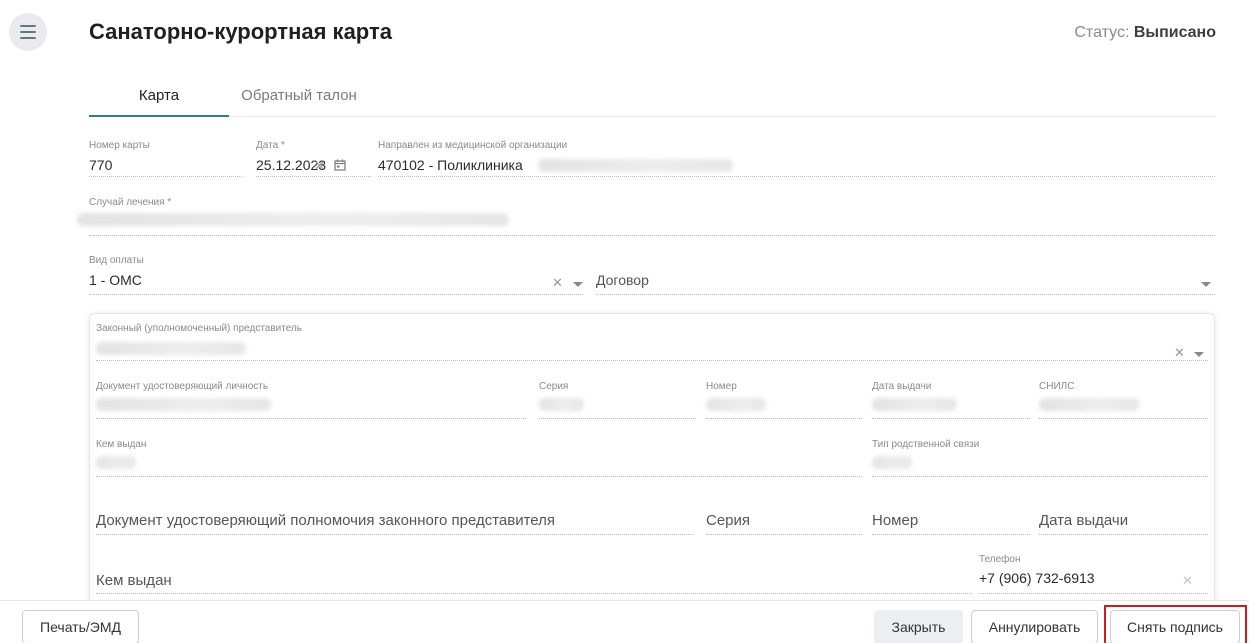  Describe the element at coordinates (926, 444) in the screenshot. I see `relation-type-label: Тип родственной связи` at that location.